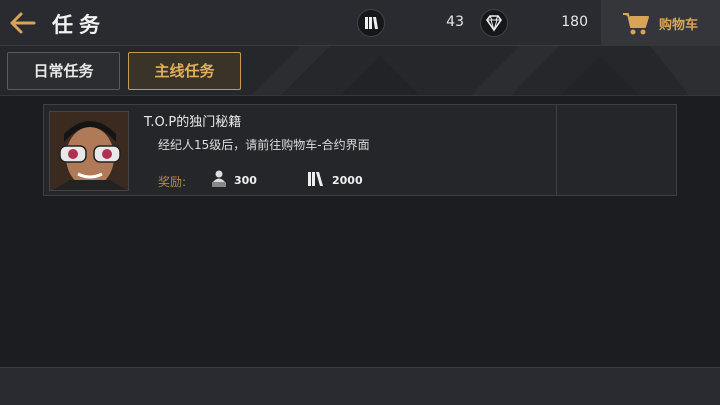 The height and width of the screenshot is (405, 720). I want to click on back-button, so click(23, 23).